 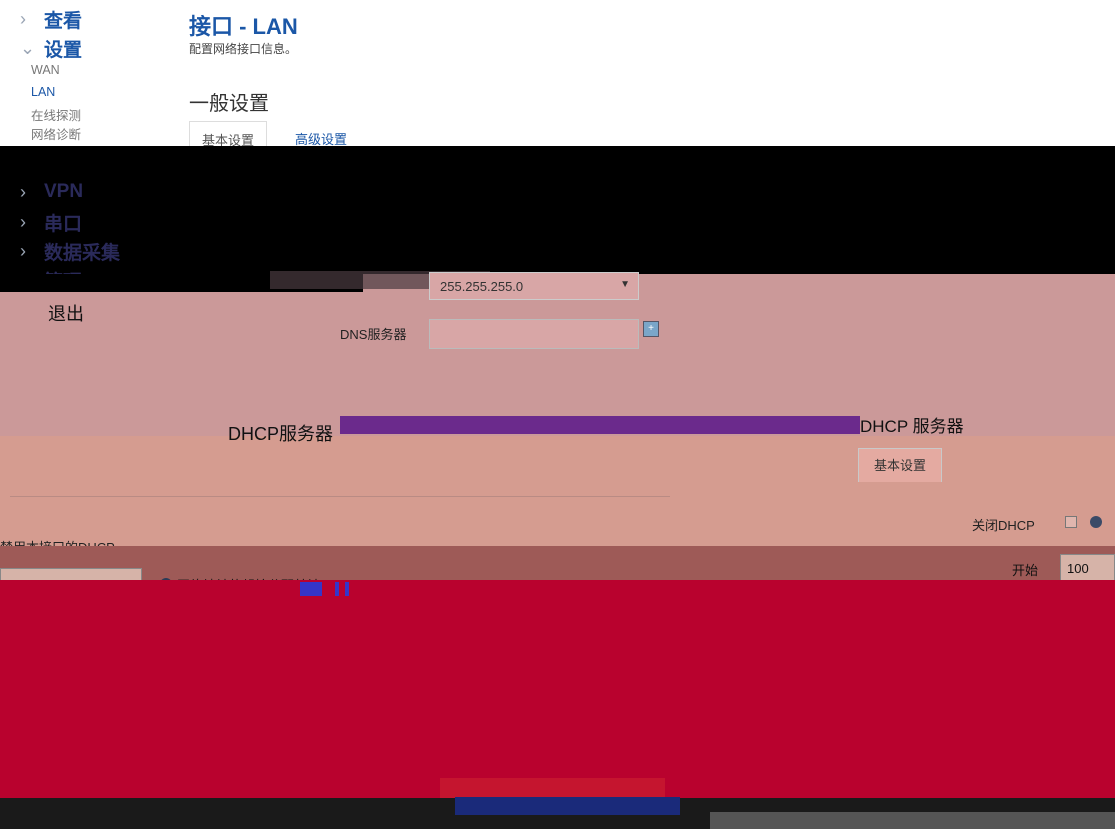 What do you see at coordinates (1096, 522) in the screenshot?
I see `help-icon` at bounding box center [1096, 522].